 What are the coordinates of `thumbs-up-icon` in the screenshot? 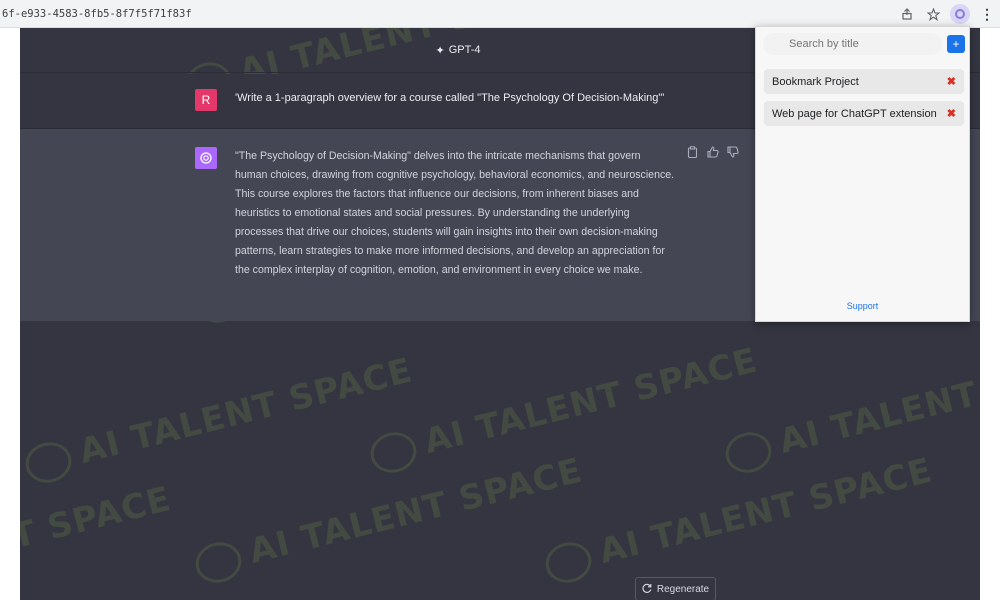 It's located at (712, 151).